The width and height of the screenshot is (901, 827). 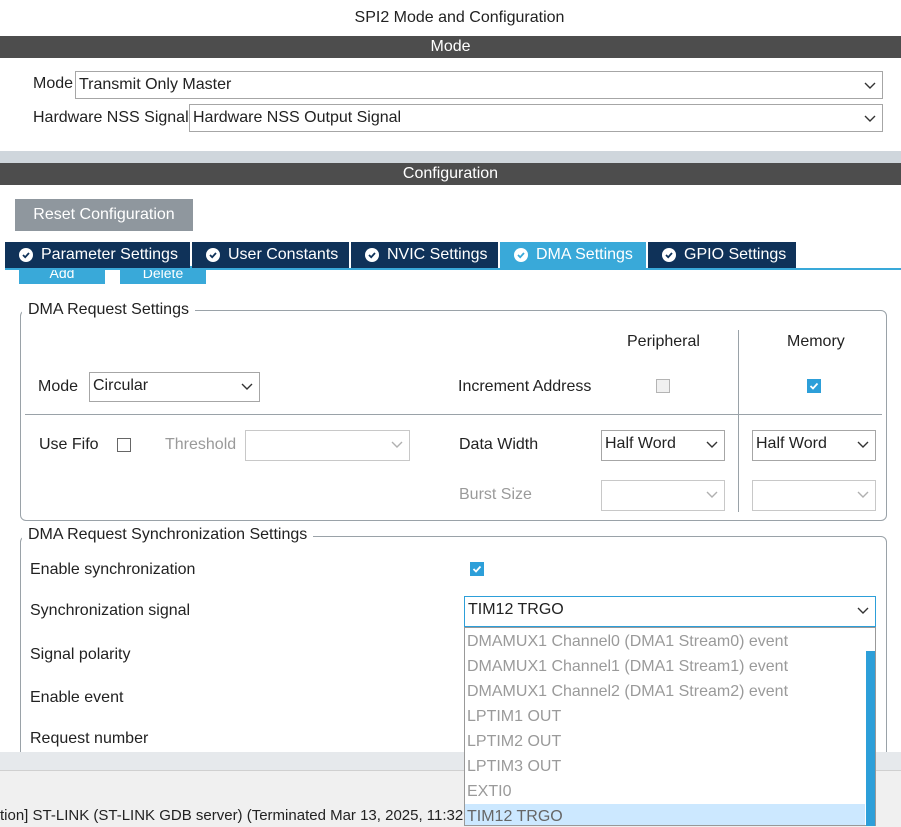 What do you see at coordinates (459, 17) in the screenshot?
I see `window-title: SPI2 Mode and Configuration` at bounding box center [459, 17].